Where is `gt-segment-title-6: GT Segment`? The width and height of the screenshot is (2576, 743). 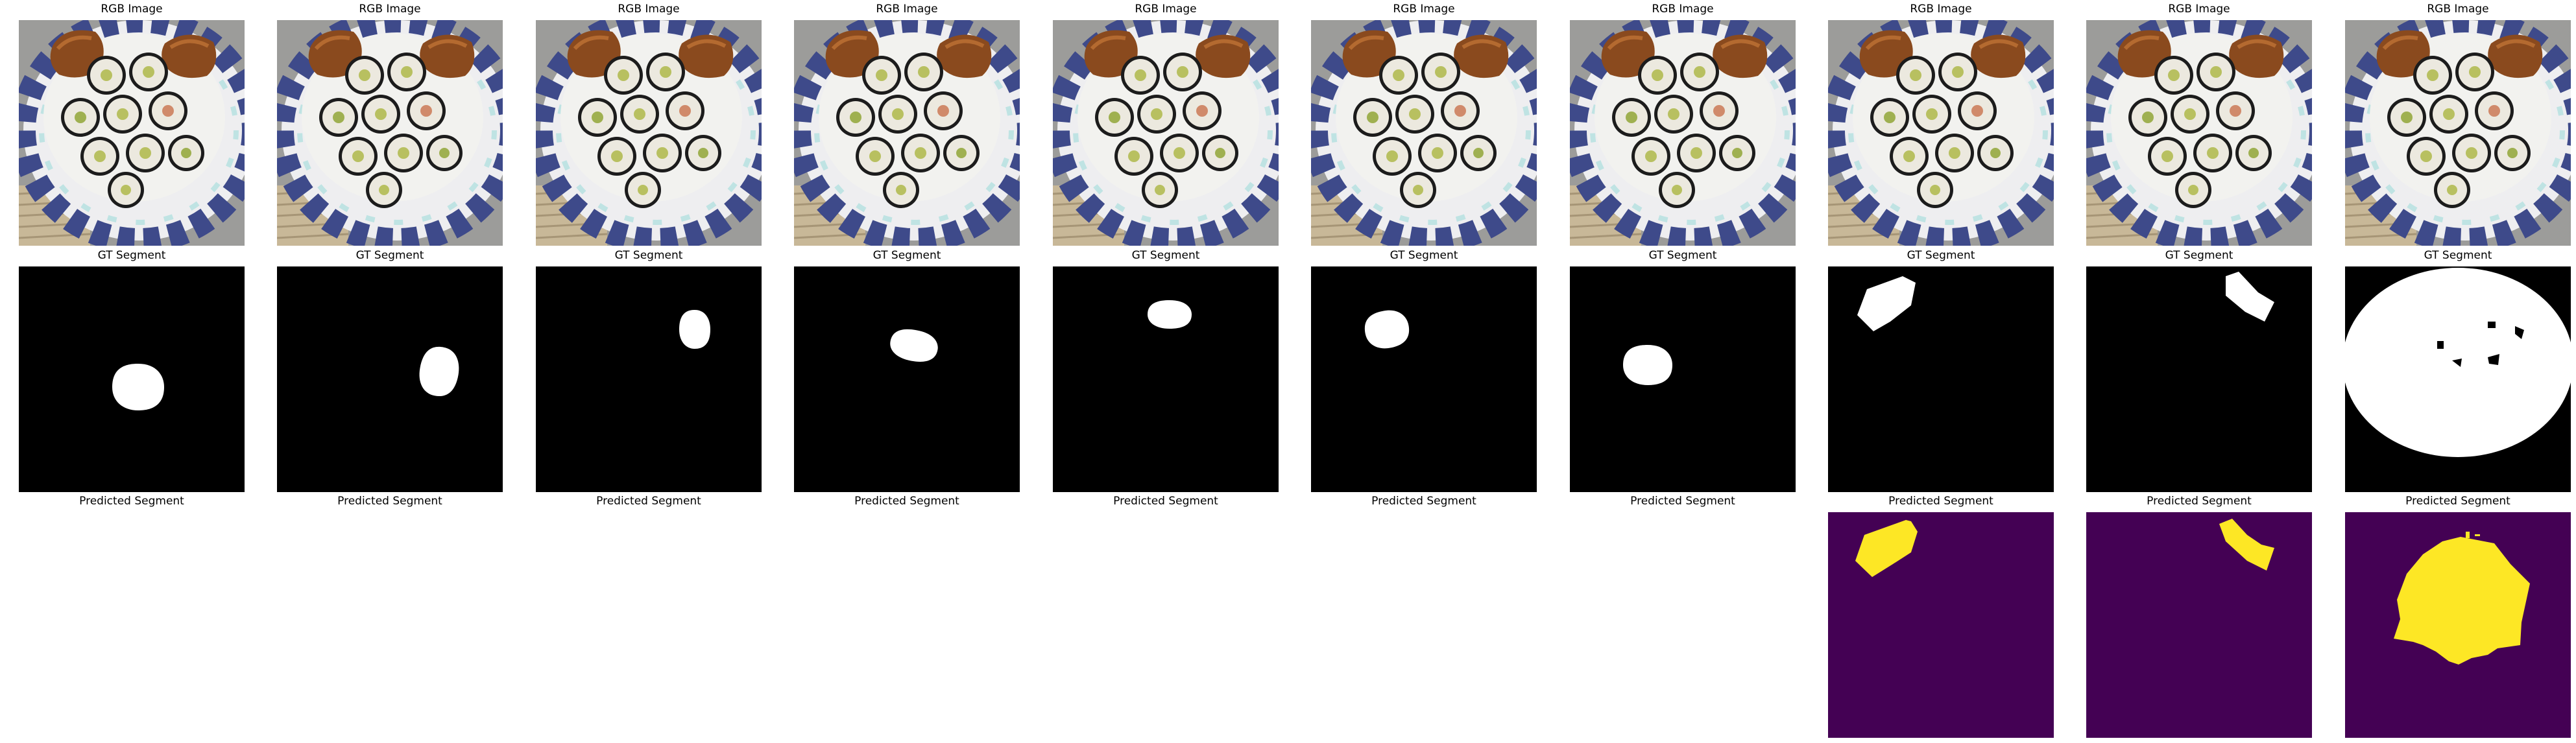
gt-segment-title-6: GT Segment is located at coordinates (1424, 256).